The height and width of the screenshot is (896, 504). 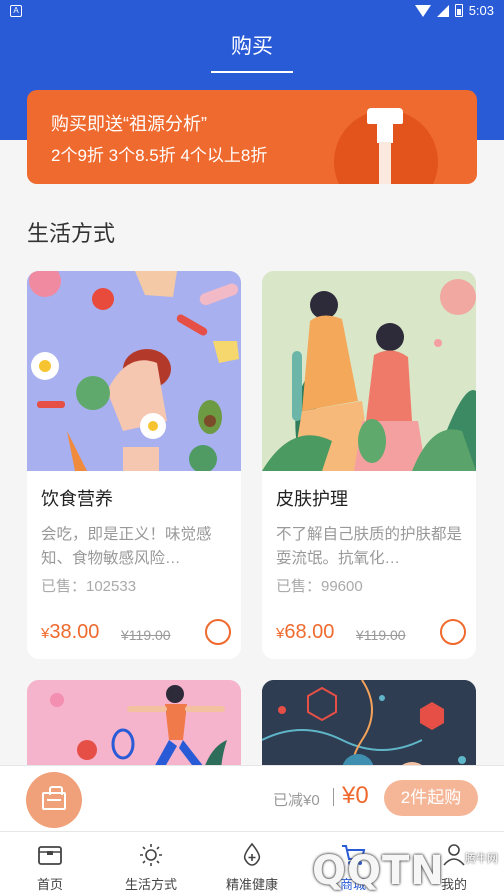 What do you see at coordinates (481, 859) in the screenshot?
I see `watermark-site: 腾牛网` at bounding box center [481, 859].